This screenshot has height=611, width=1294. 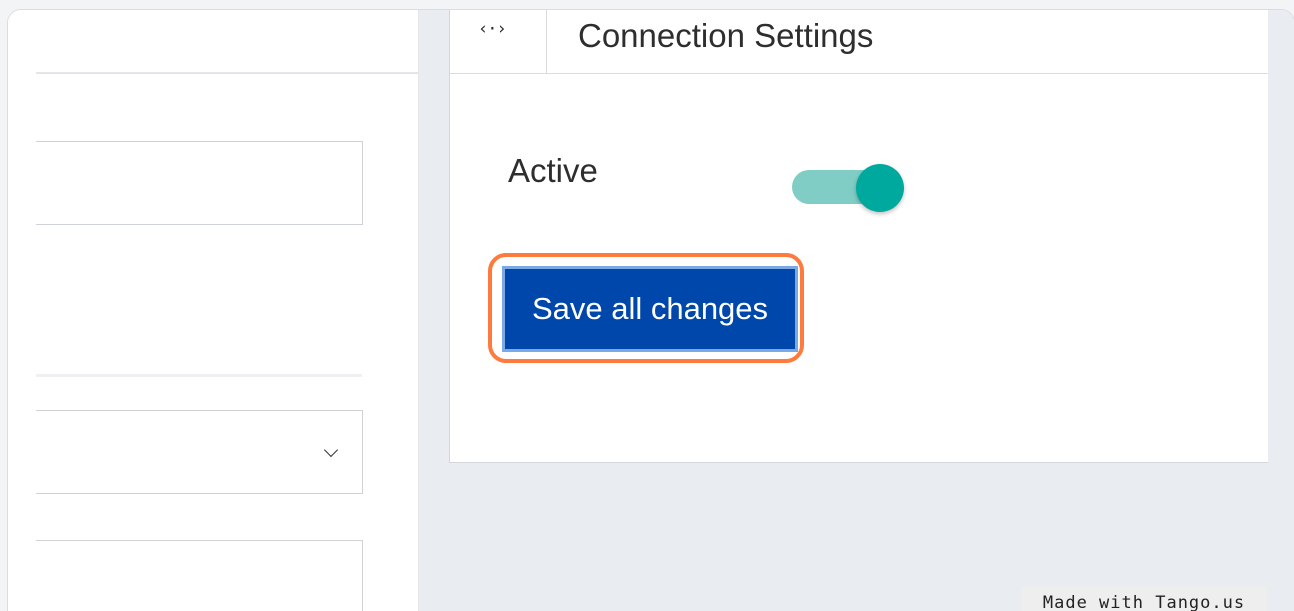 I want to click on code-tab: ‹·›, so click(x=498, y=41).